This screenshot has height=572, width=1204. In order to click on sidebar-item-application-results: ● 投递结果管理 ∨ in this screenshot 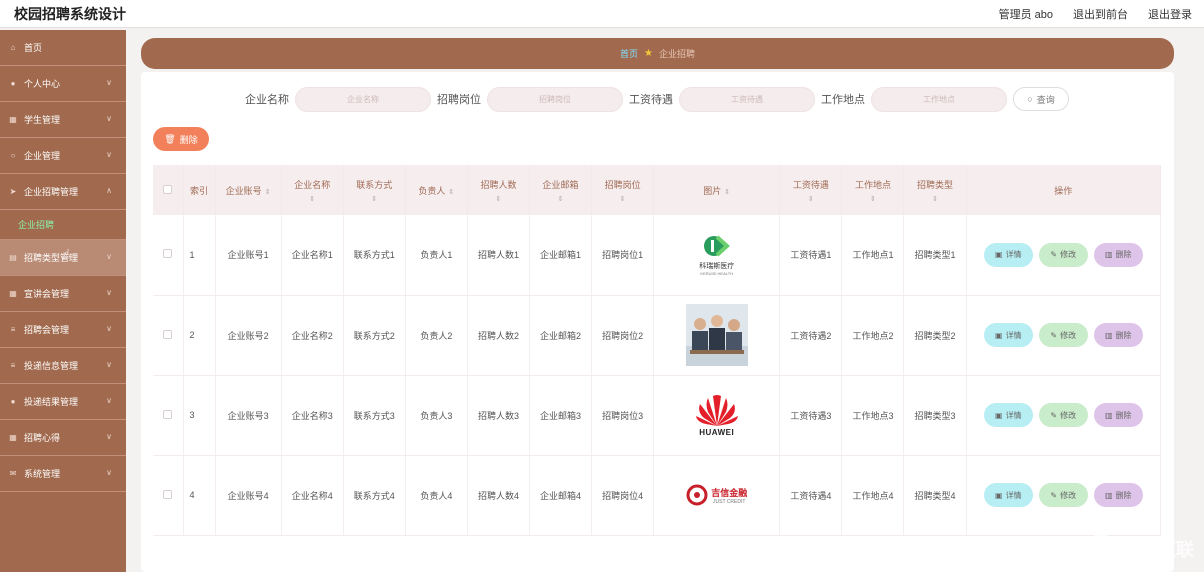, I will do `click(63, 402)`.